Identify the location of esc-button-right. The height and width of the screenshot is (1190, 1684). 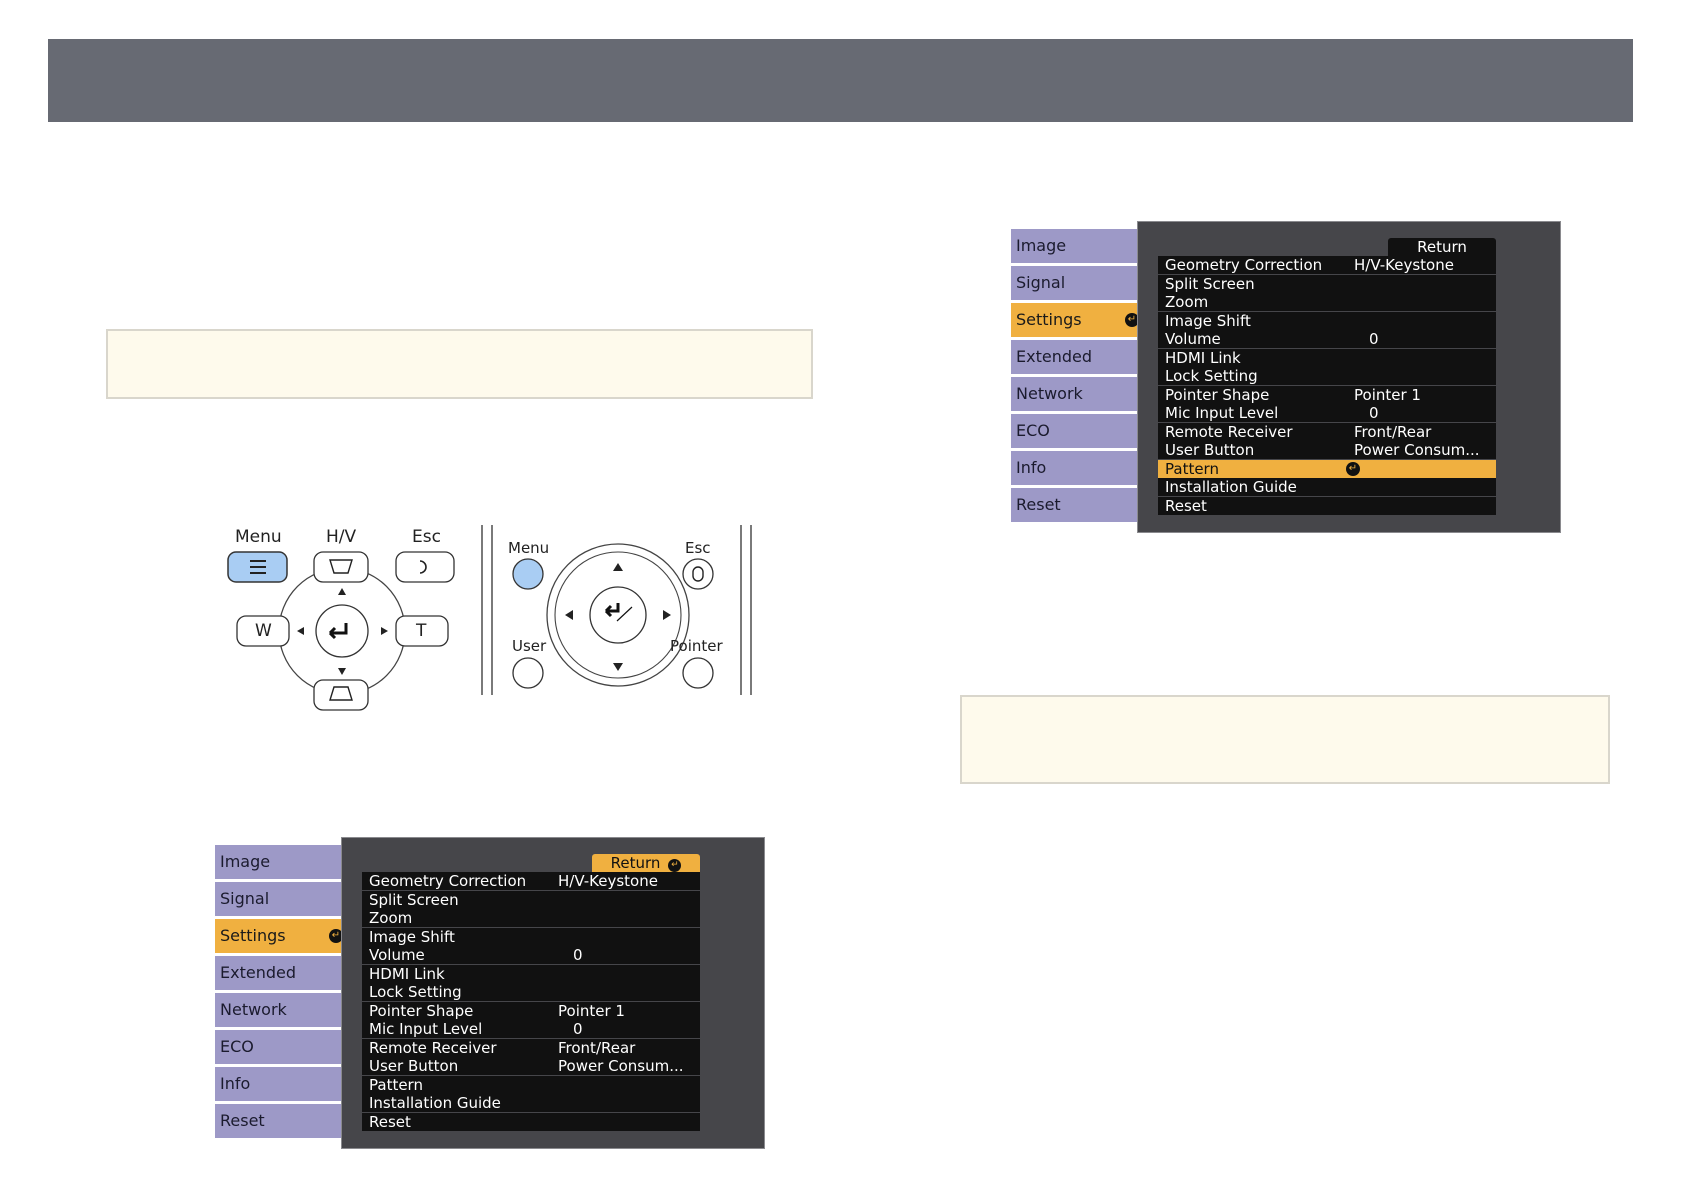
(698, 574).